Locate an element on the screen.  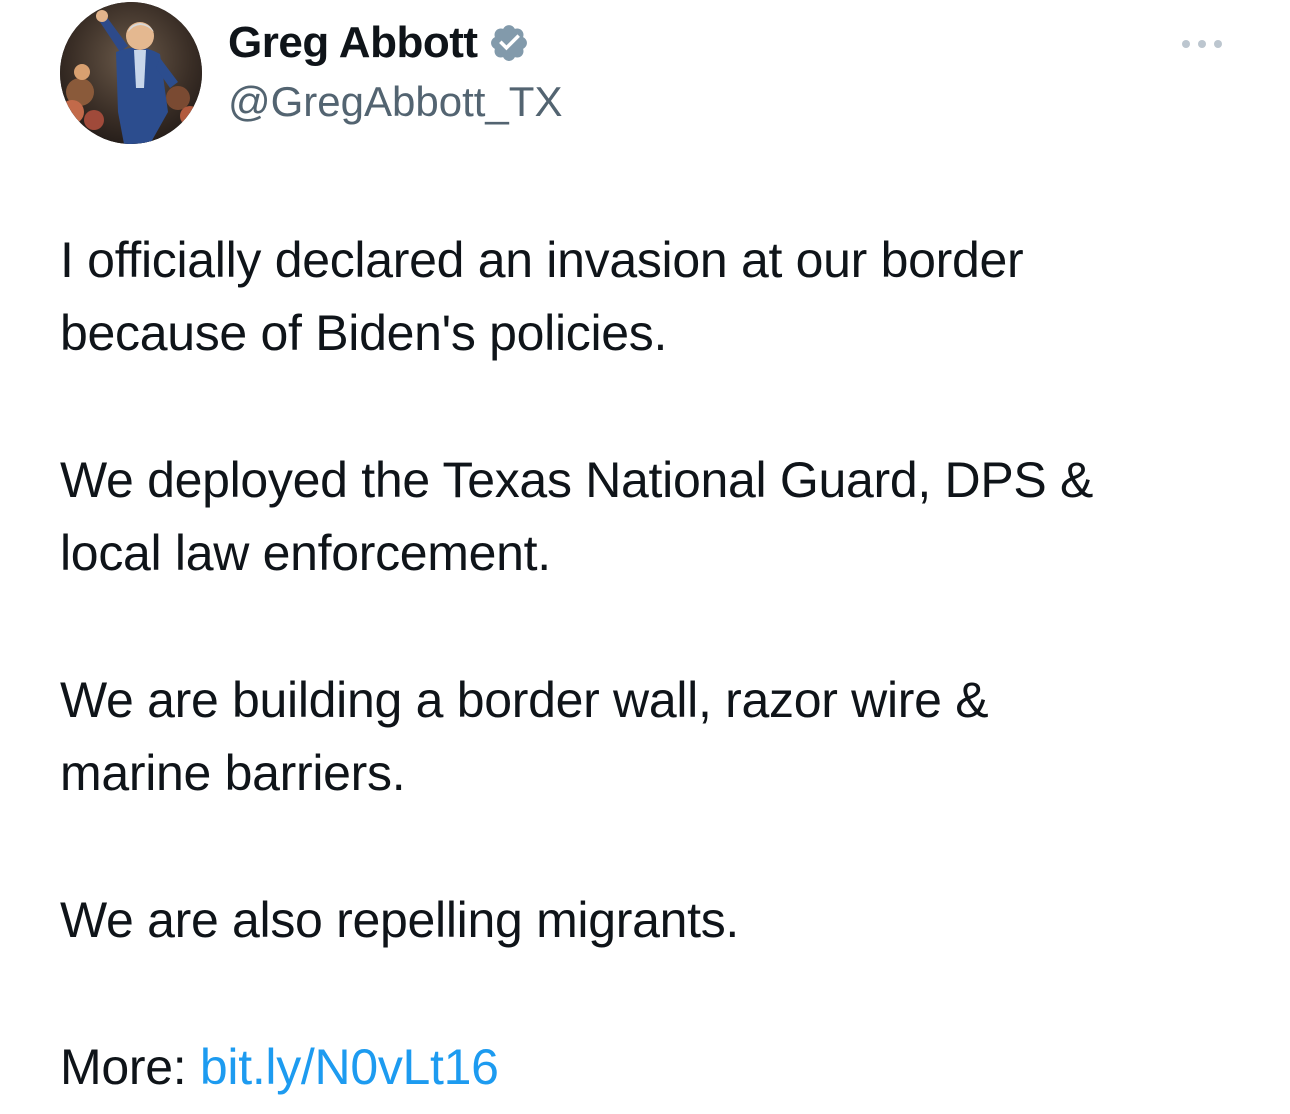
shortened-link: bit.ly/N0vLt16 is located at coordinates (349, 1067).